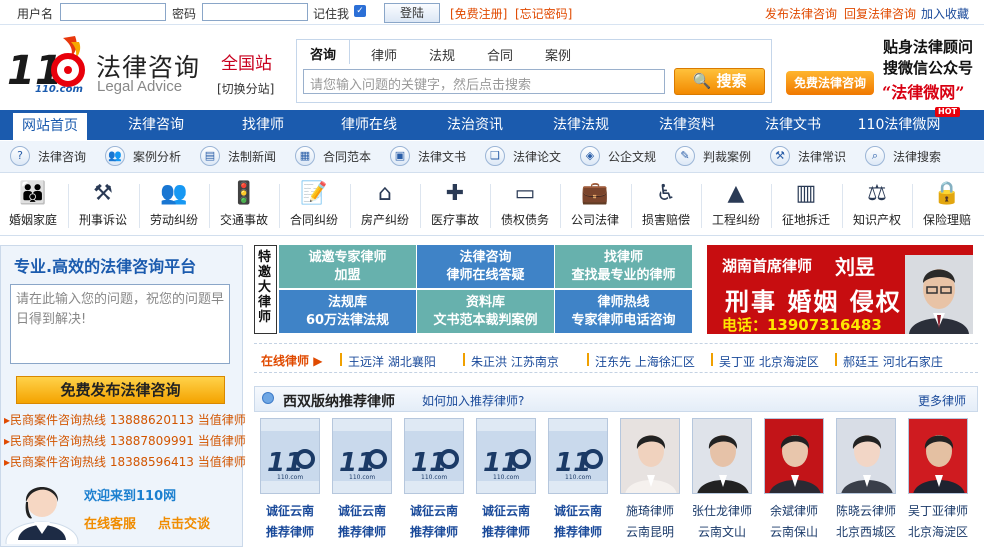 The width and height of the screenshot is (984, 547). What do you see at coordinates (455, 205) in the screenshot?
I see `category-item: ✚ 医疗事故` at bounding box center [455, 205].